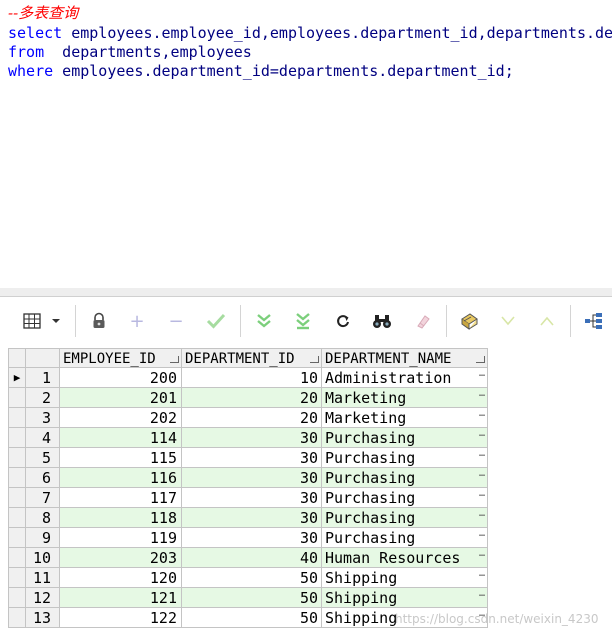  Describe the element at coordinates (252, 558) in the screenshot. I see `cell-department-id: 40` at that location.